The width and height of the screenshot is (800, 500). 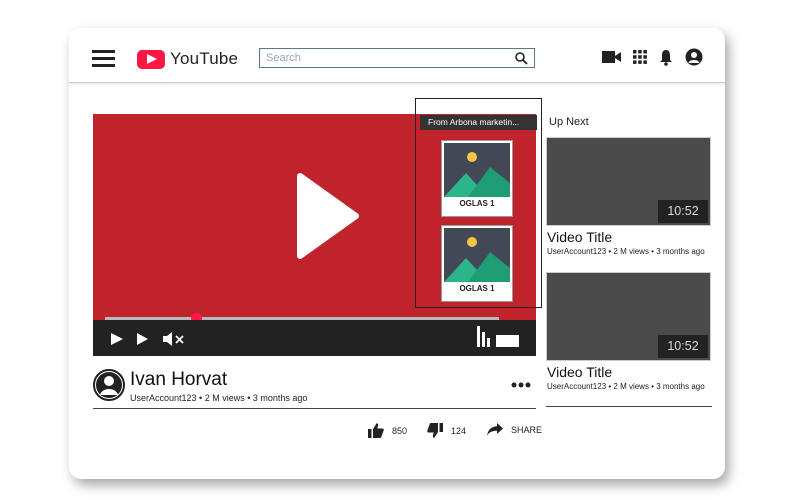 I want to click on channel-name: Ivan Horvat, so click(x=178, y=380).